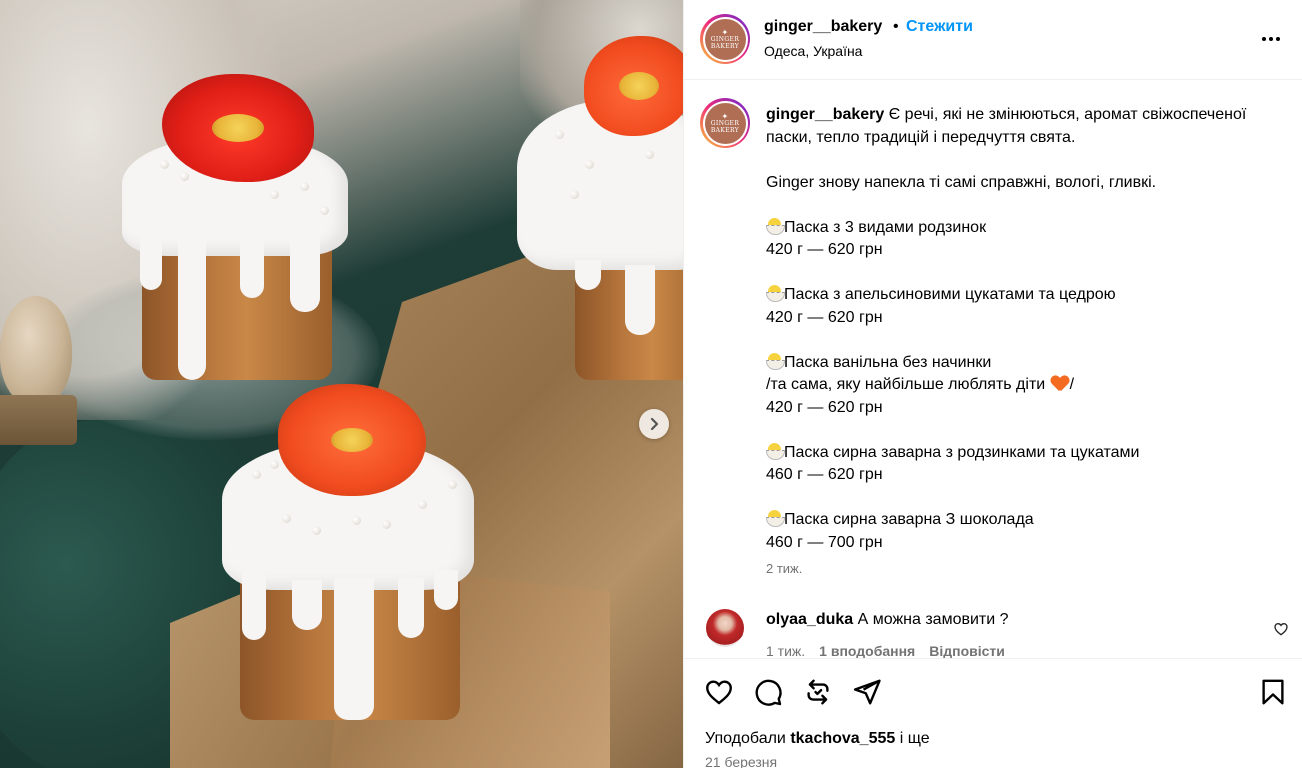 Image resolution: width=1302 pixels, height=768 pixels. I want to click on comment-text: А можна замовити ?, so click(933, 619).